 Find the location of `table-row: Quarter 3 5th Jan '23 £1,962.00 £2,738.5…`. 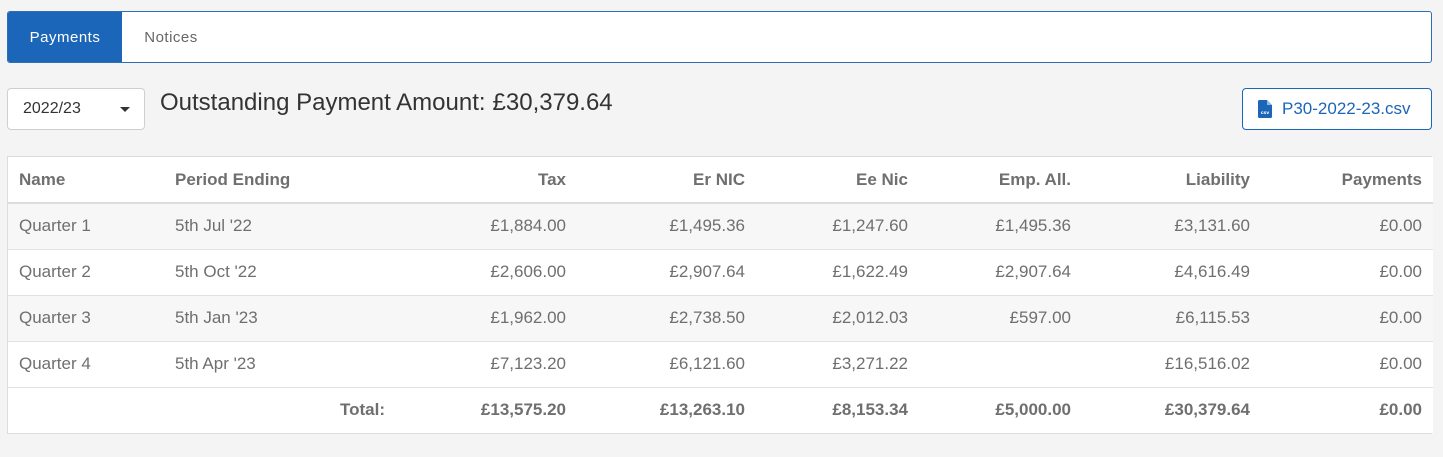

table-row: Quarter 3 5th Jan '23 £1,962.00 £2,738.5… is located at coordinates (720, 317).